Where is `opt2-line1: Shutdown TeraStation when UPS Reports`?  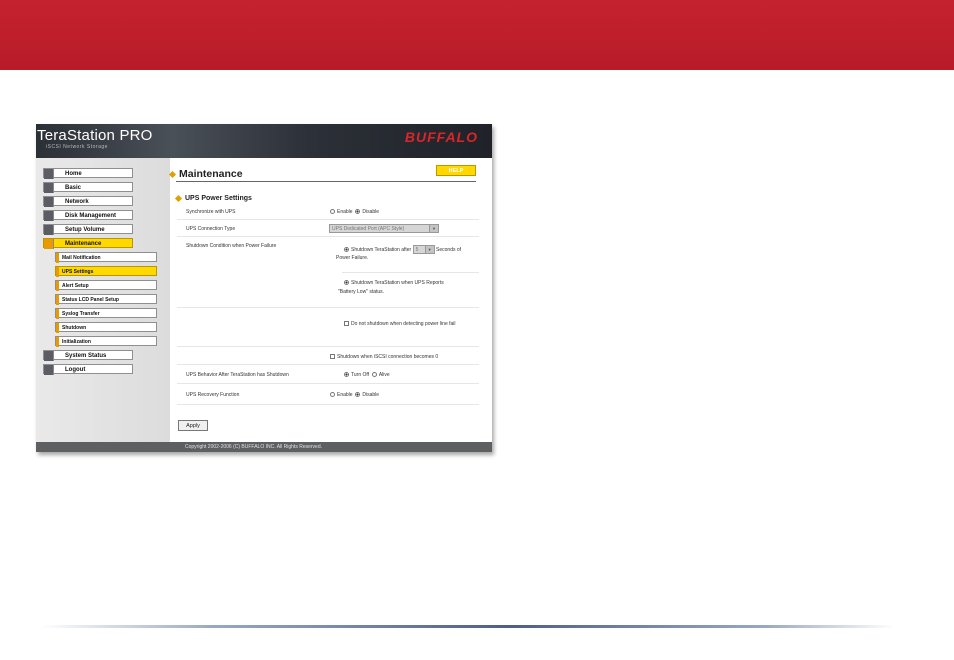 opt2-line1: Shutdown TeraStation when UPS Reports is located at coordinates (394, 283).